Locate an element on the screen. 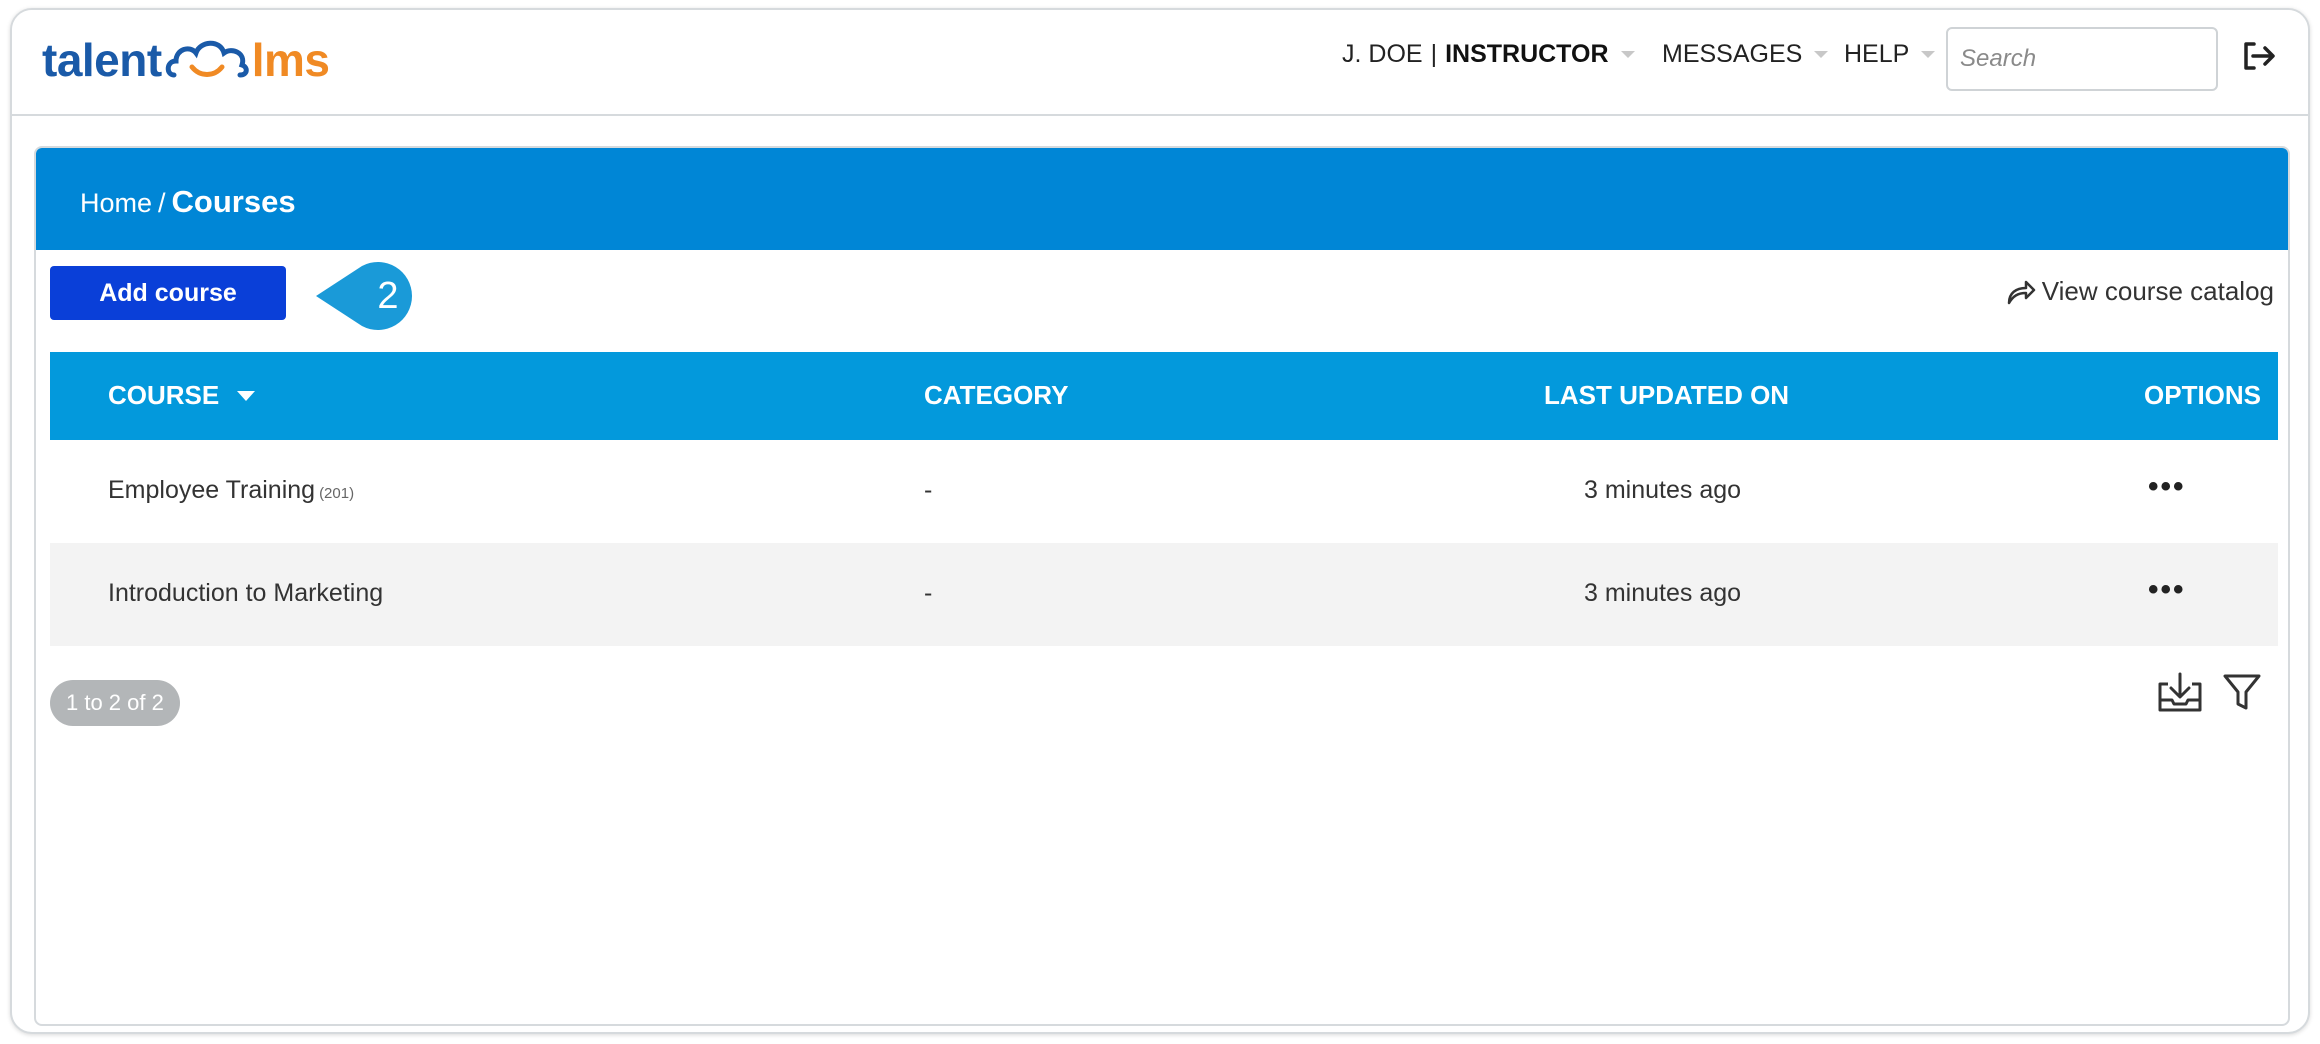 The image size is (2320, 1044). user-role: INSTRUCTOR is located at coordinates (1527, 54).